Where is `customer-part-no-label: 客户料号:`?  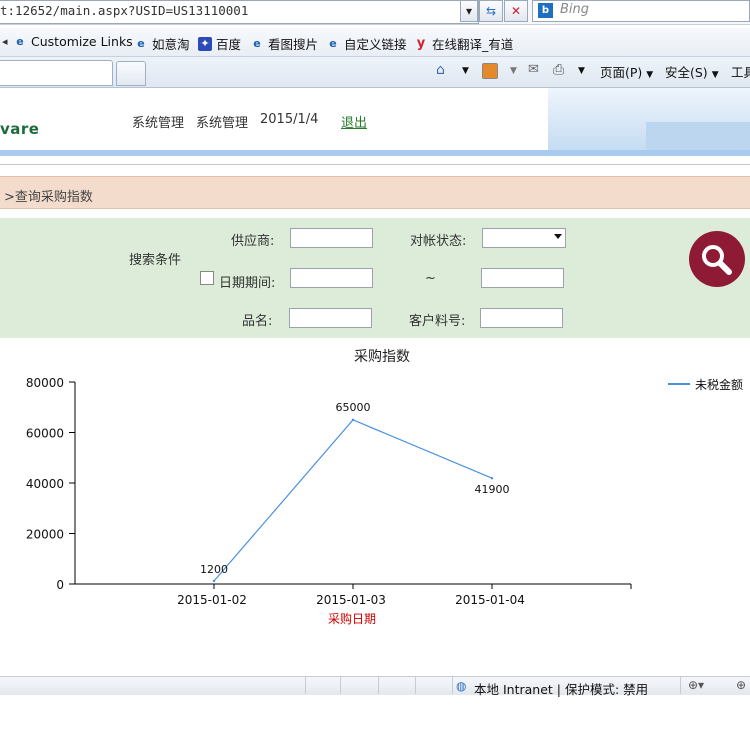
customer-part-no-label: 客户料号: is located at coordinates (437, 321).